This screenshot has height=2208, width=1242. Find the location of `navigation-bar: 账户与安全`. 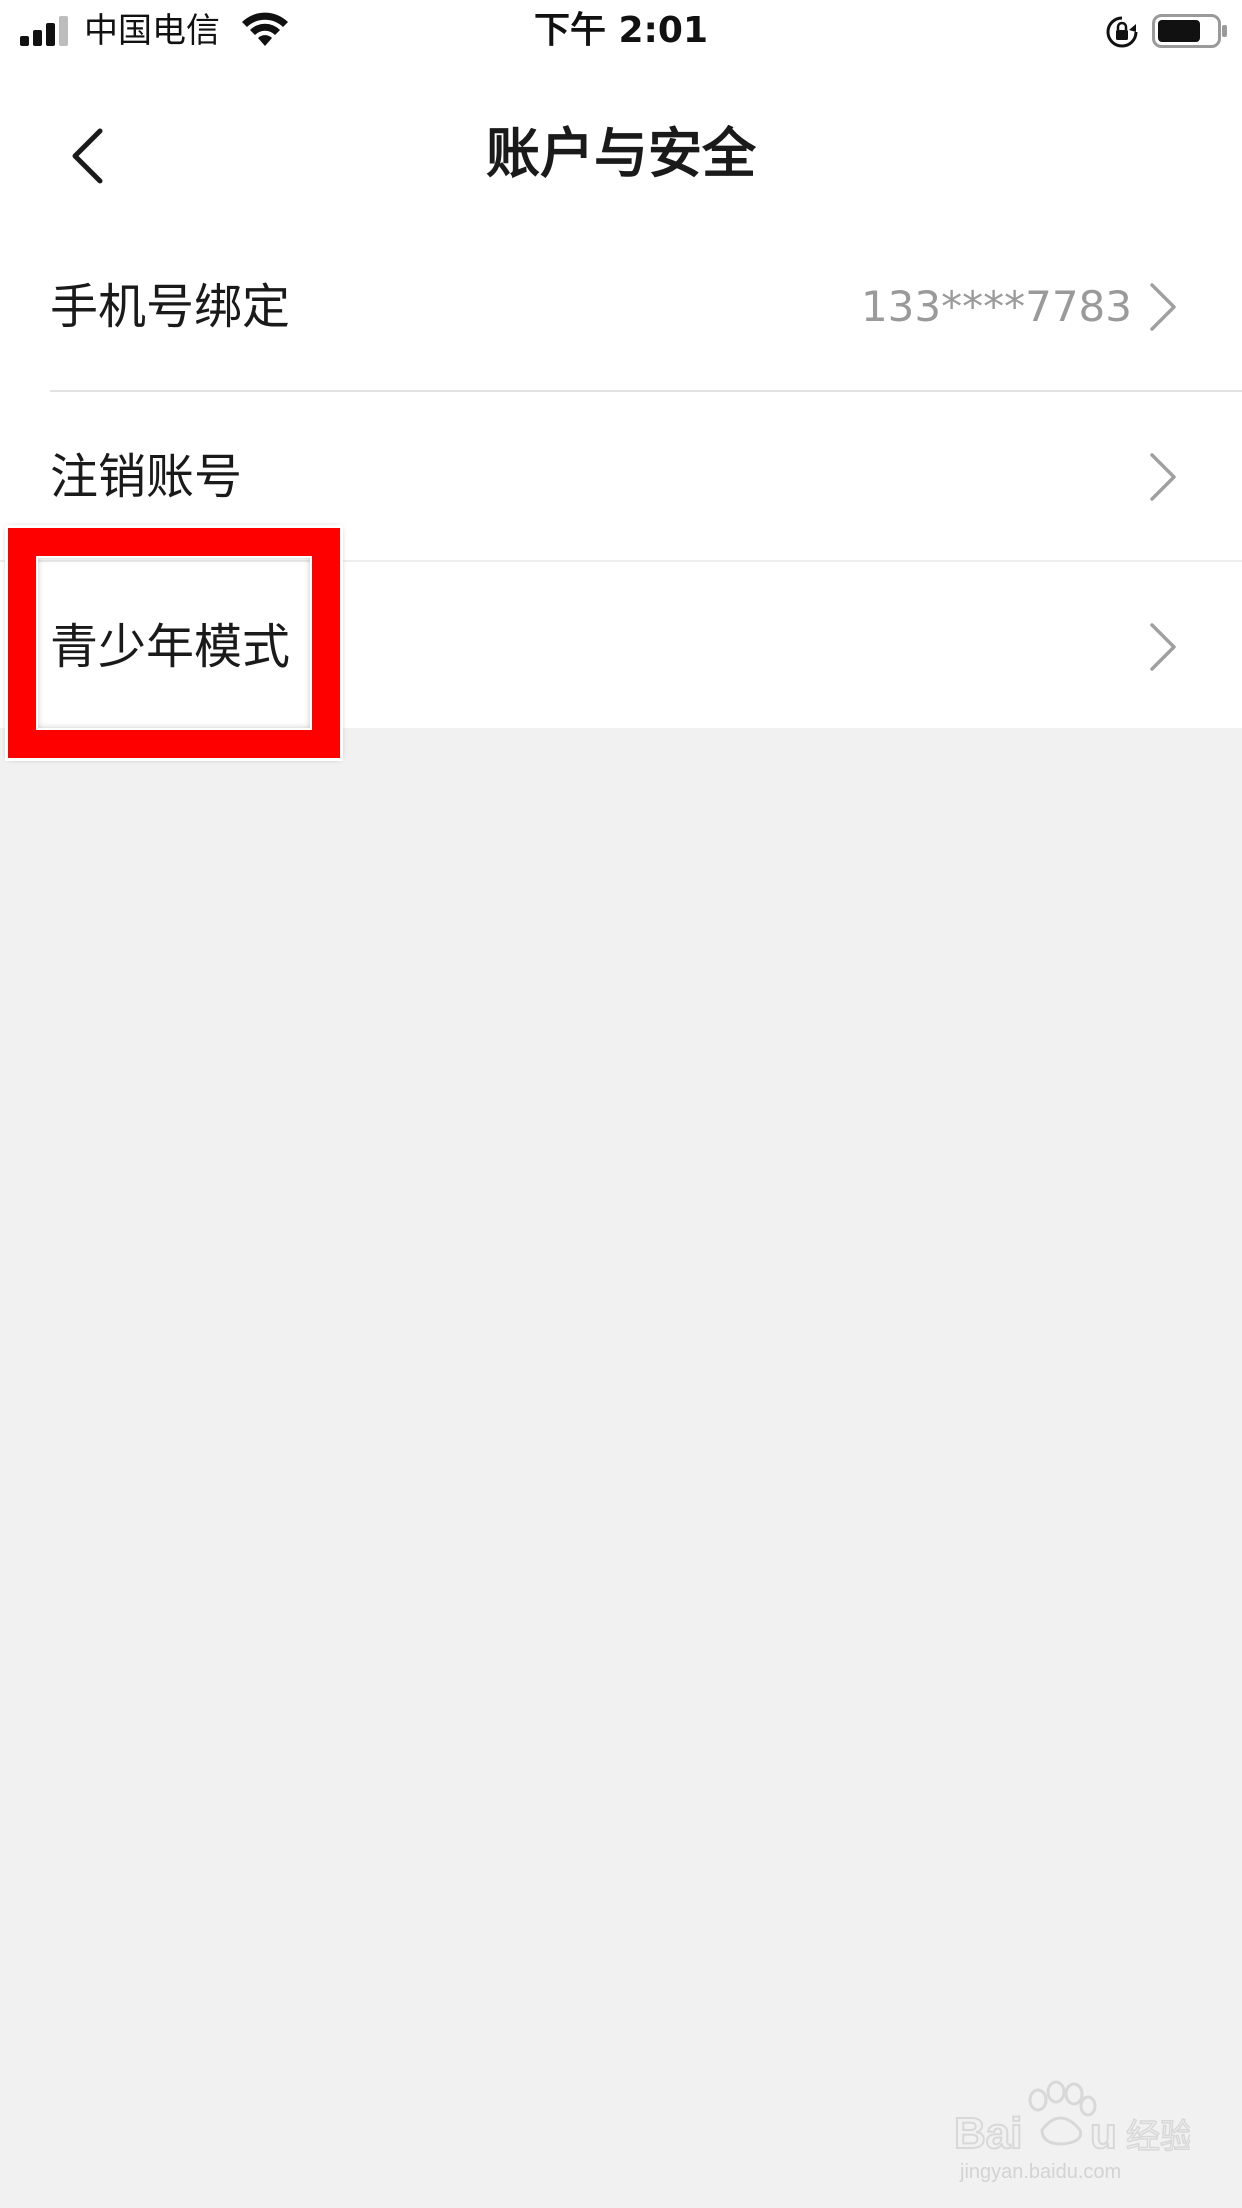

navigation-bar: 账户与安全 is located at coordinates (621, 154).